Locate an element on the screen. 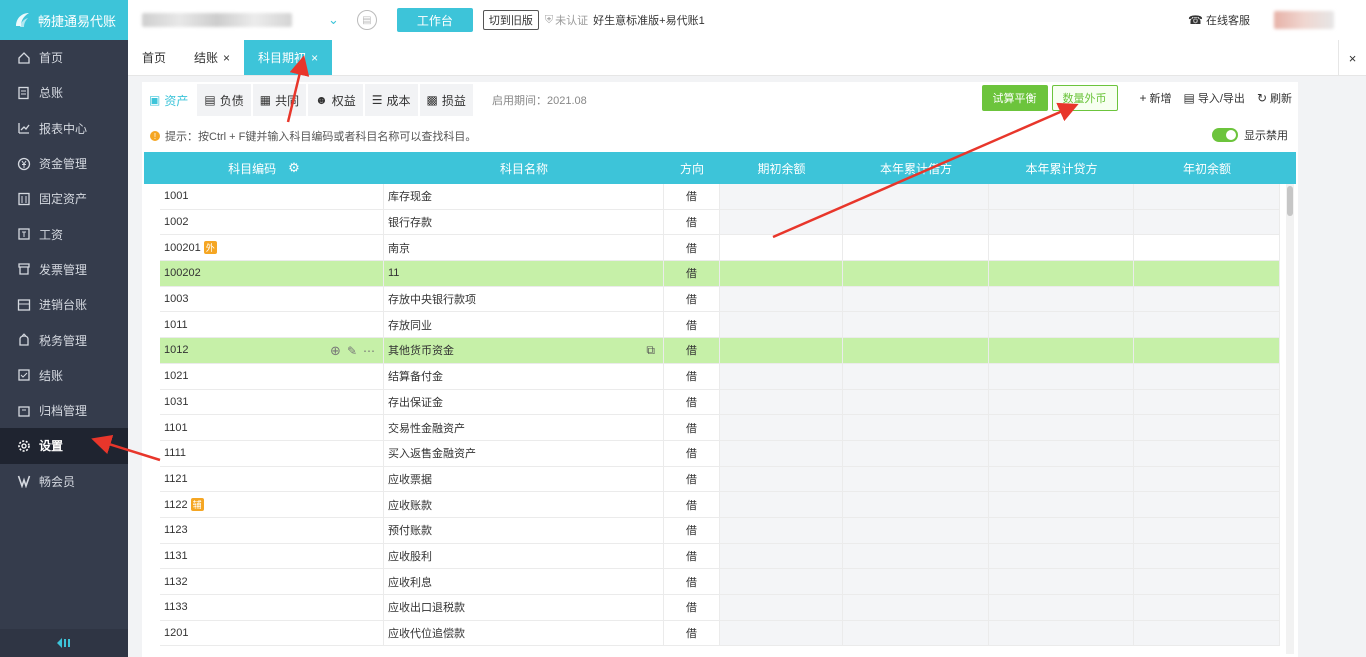 This screenshot has width=1366, height=657. add-child-icon: ⊕ is located at coordinates (335, 351).